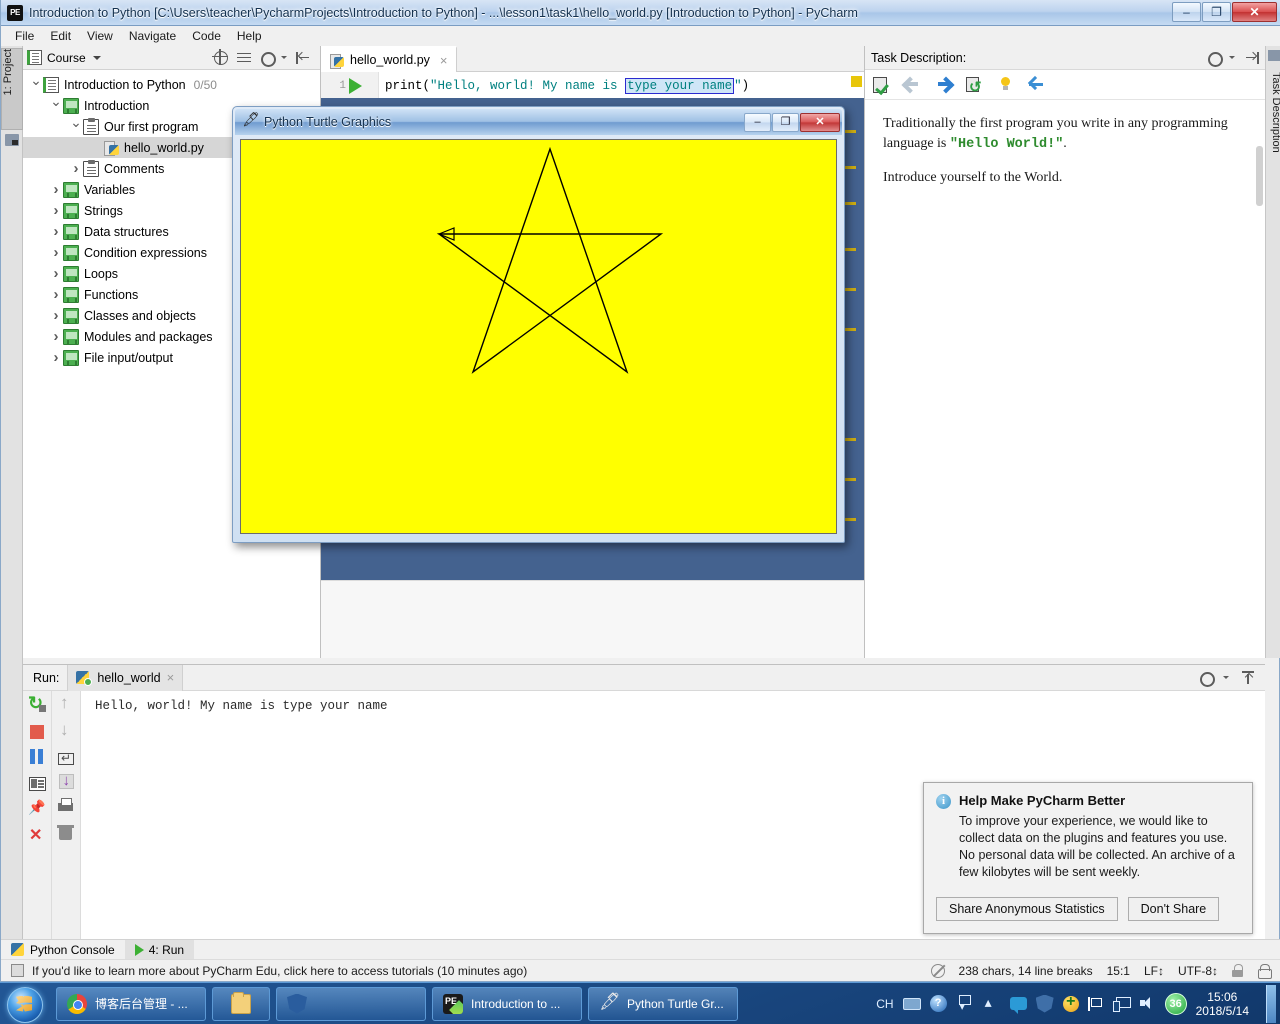 The height and width of the screenshot is (1024, 1280). Describe the element at coordinates (881, 84) in the screenshot. I see `check-task-icon` at that location.